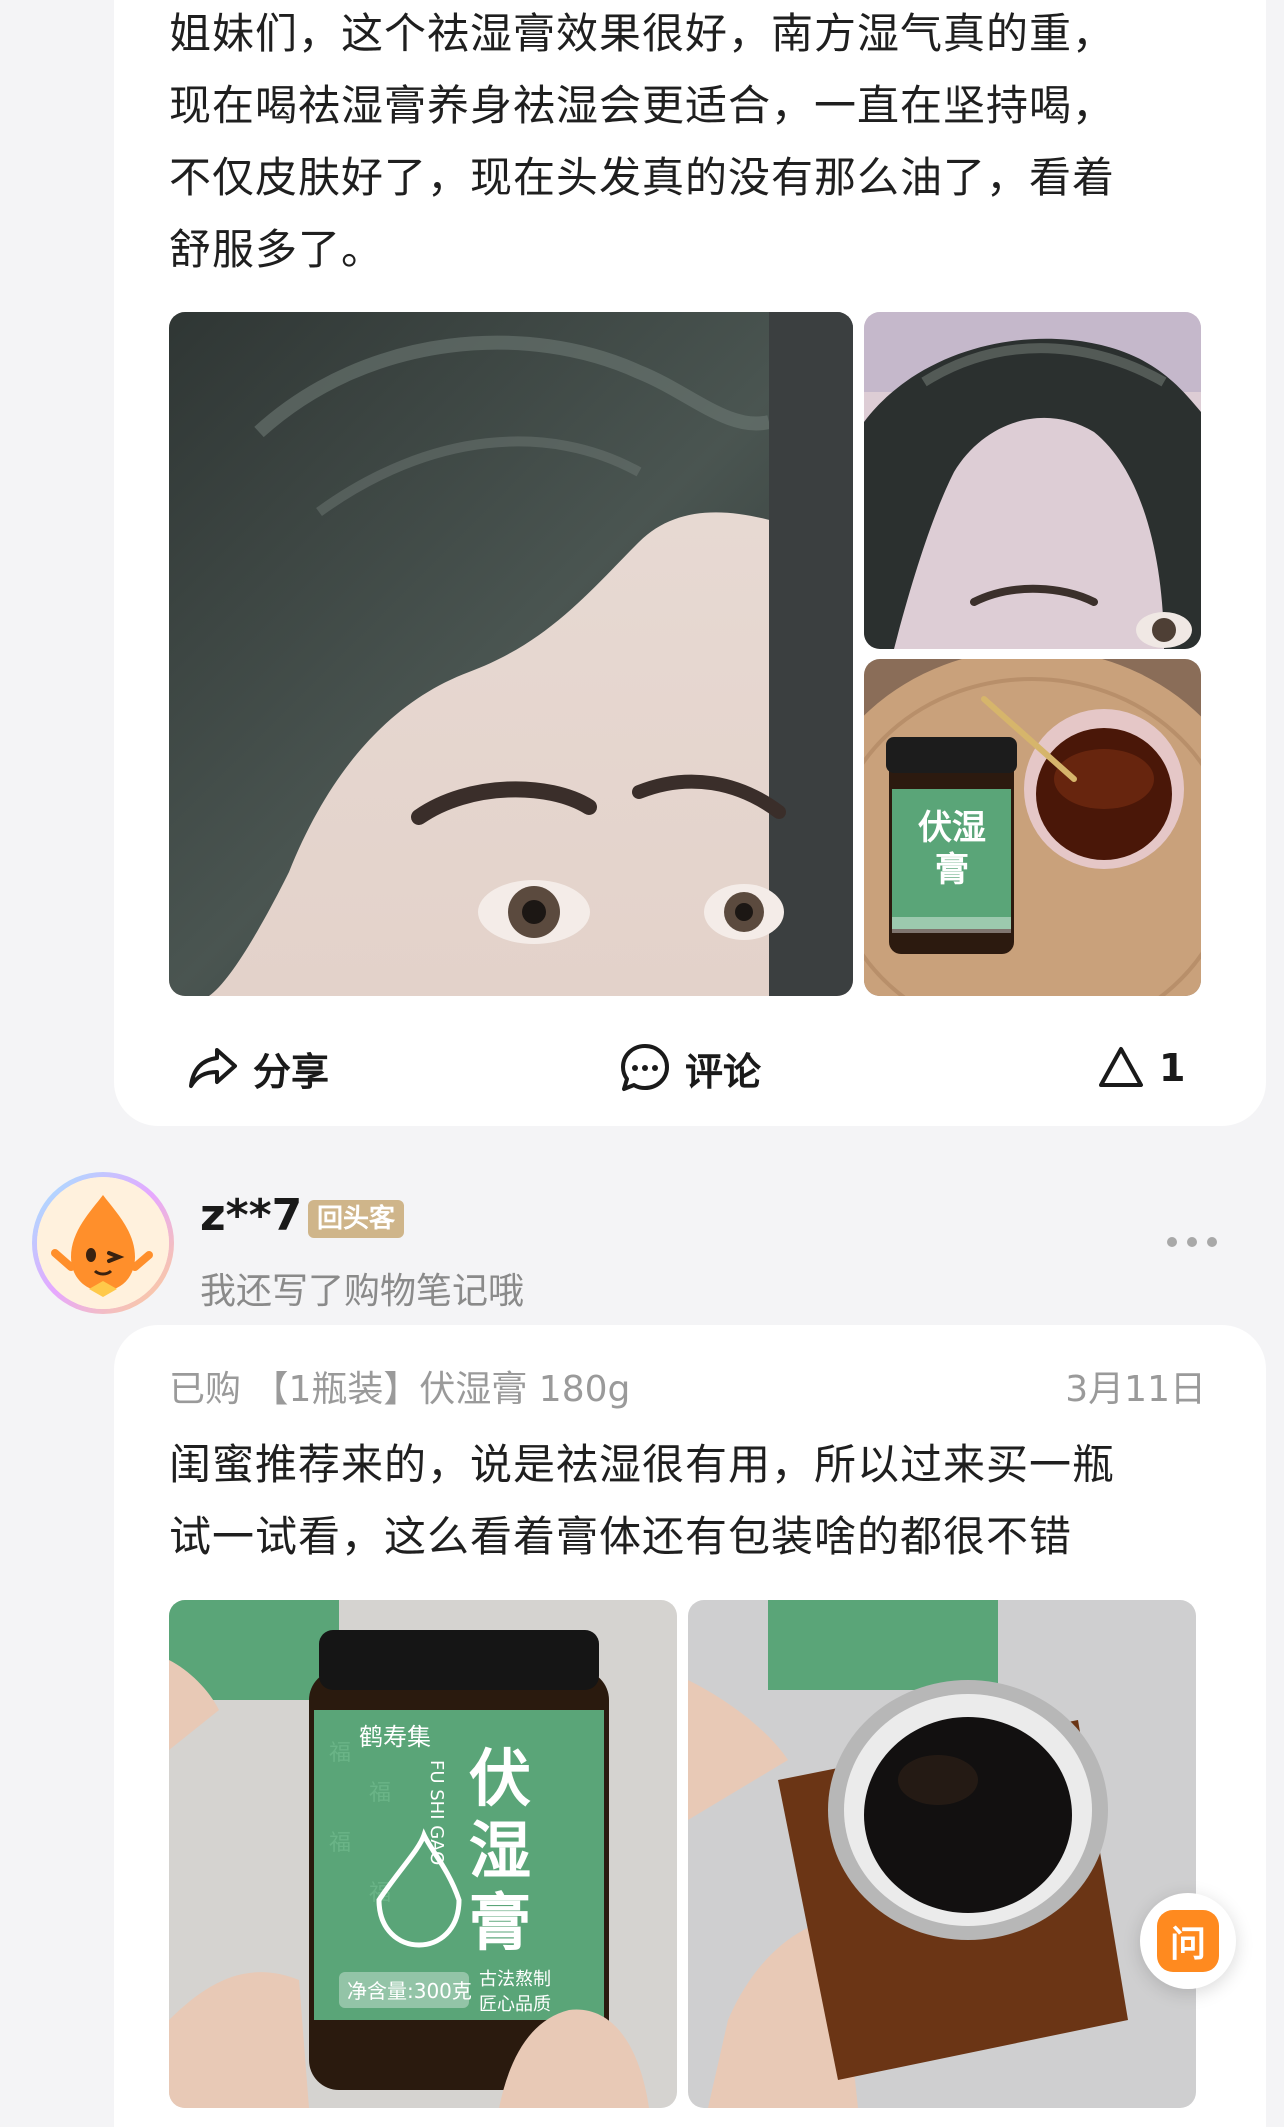 The image size is (1284, 2127). Describe the element at coordinates (1172, 1068) in the screenshot. I see `like-count: 1` at that location.